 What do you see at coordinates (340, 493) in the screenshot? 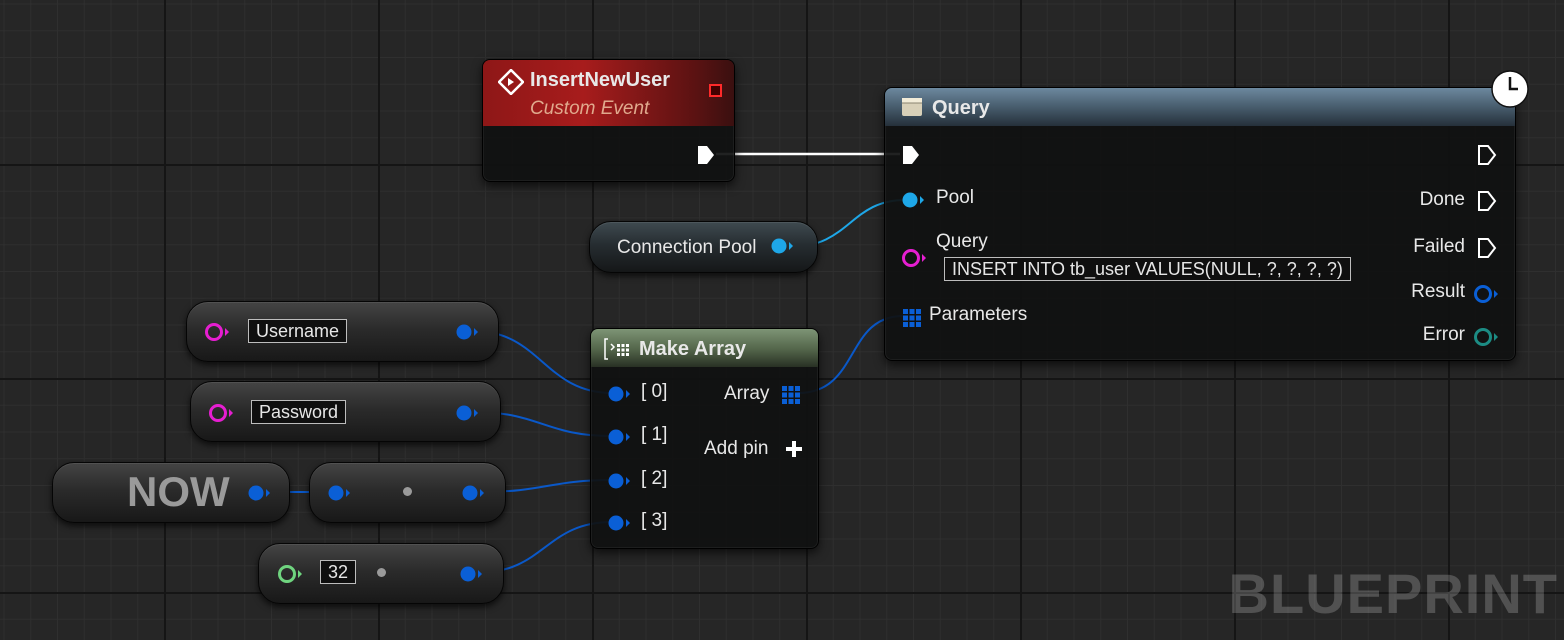
I see `conversion-in-pin` at bounding box center [340, 493].